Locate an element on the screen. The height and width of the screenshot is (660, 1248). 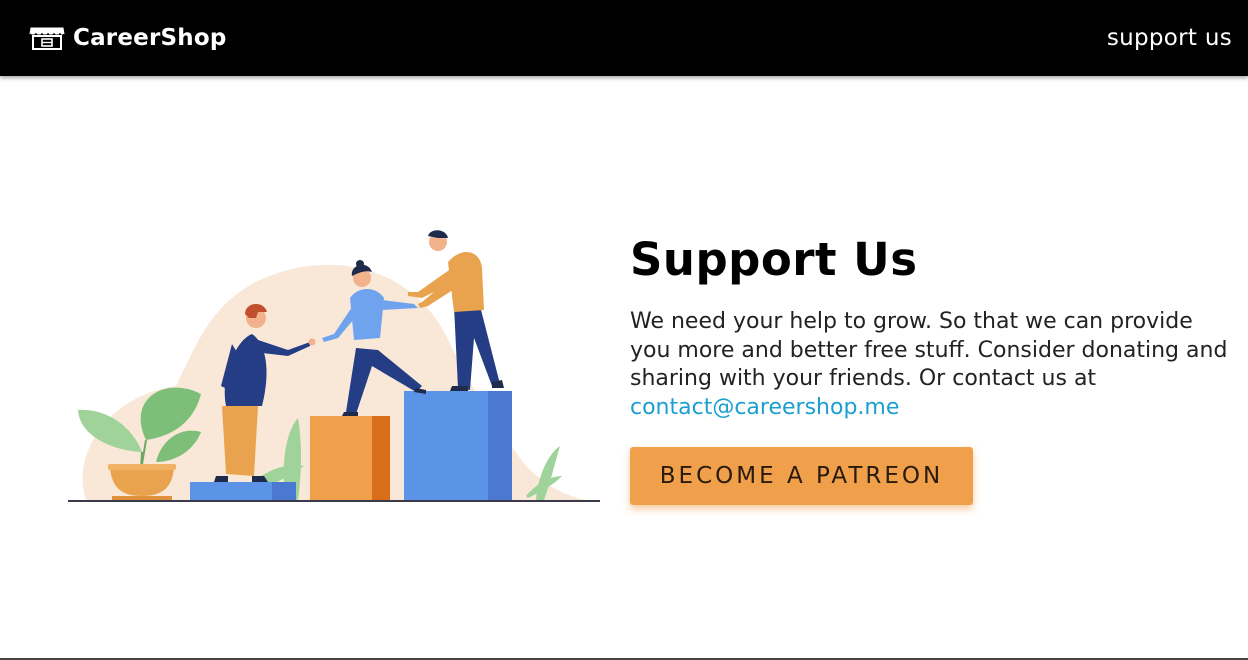
brand-link: CareerShop is located at coordinates (128, 38).